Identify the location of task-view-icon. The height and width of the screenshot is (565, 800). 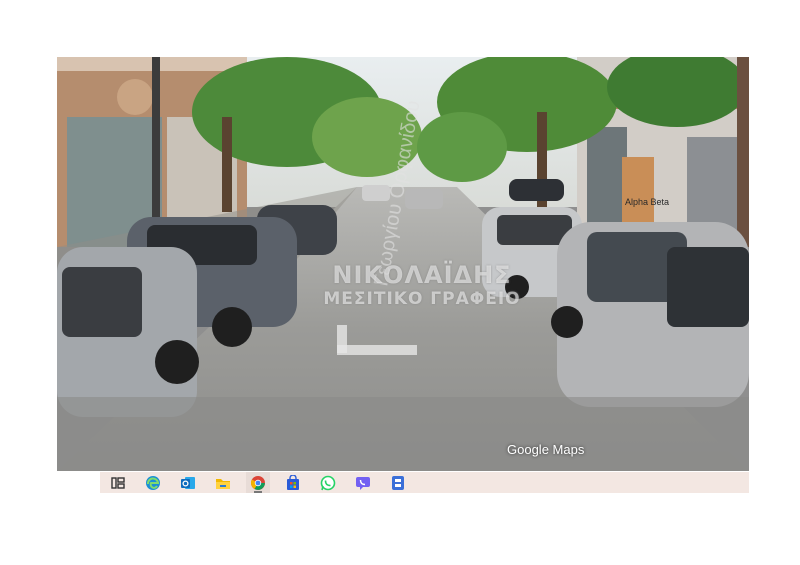
(118, 482).